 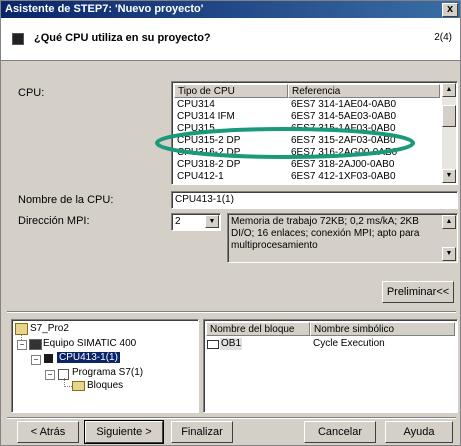 What do you see at coordinates (21, 329) in the screenshot?
I see `project-icon` at bounding box center [21, 329].